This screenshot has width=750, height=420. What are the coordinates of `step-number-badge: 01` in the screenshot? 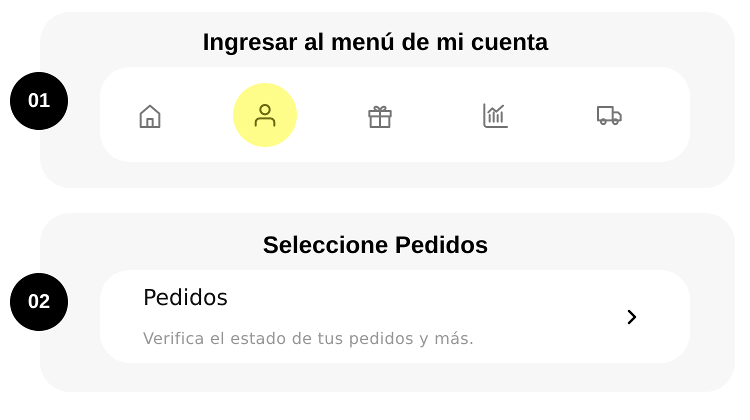 It's located at (39, 101).